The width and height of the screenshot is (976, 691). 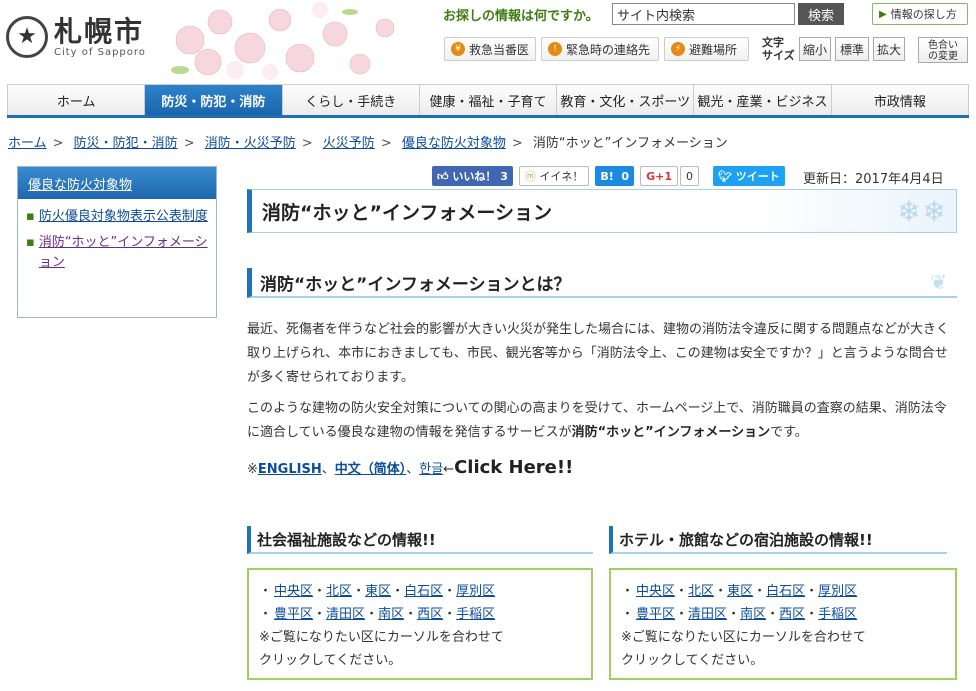 What do you see at coordinates (815, 49) in the screenshot?
I see `font-shrink-button: 縮小` at bounding box center [815, 49].